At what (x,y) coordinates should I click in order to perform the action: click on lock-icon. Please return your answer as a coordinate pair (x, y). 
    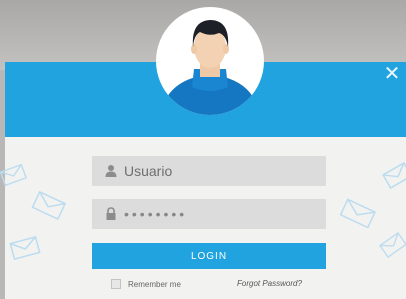
    Looking at the image, I should click on (111, 213).